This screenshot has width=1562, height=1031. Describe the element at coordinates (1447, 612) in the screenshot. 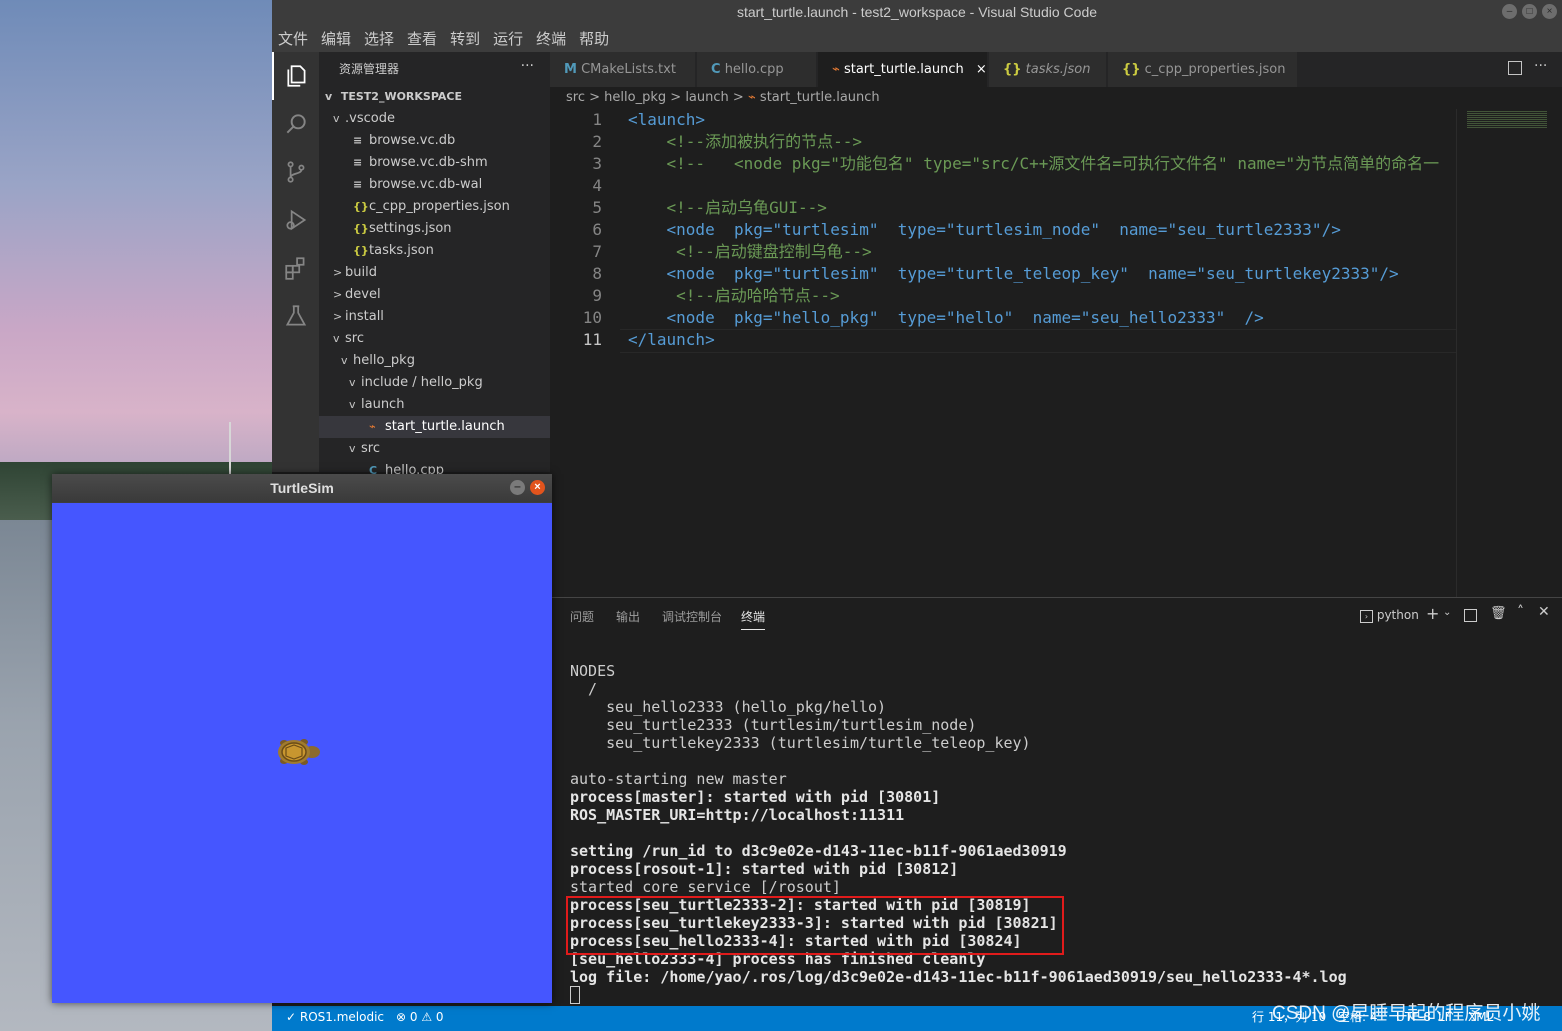

I see `chevron-down-icon: ⌄` at that location.